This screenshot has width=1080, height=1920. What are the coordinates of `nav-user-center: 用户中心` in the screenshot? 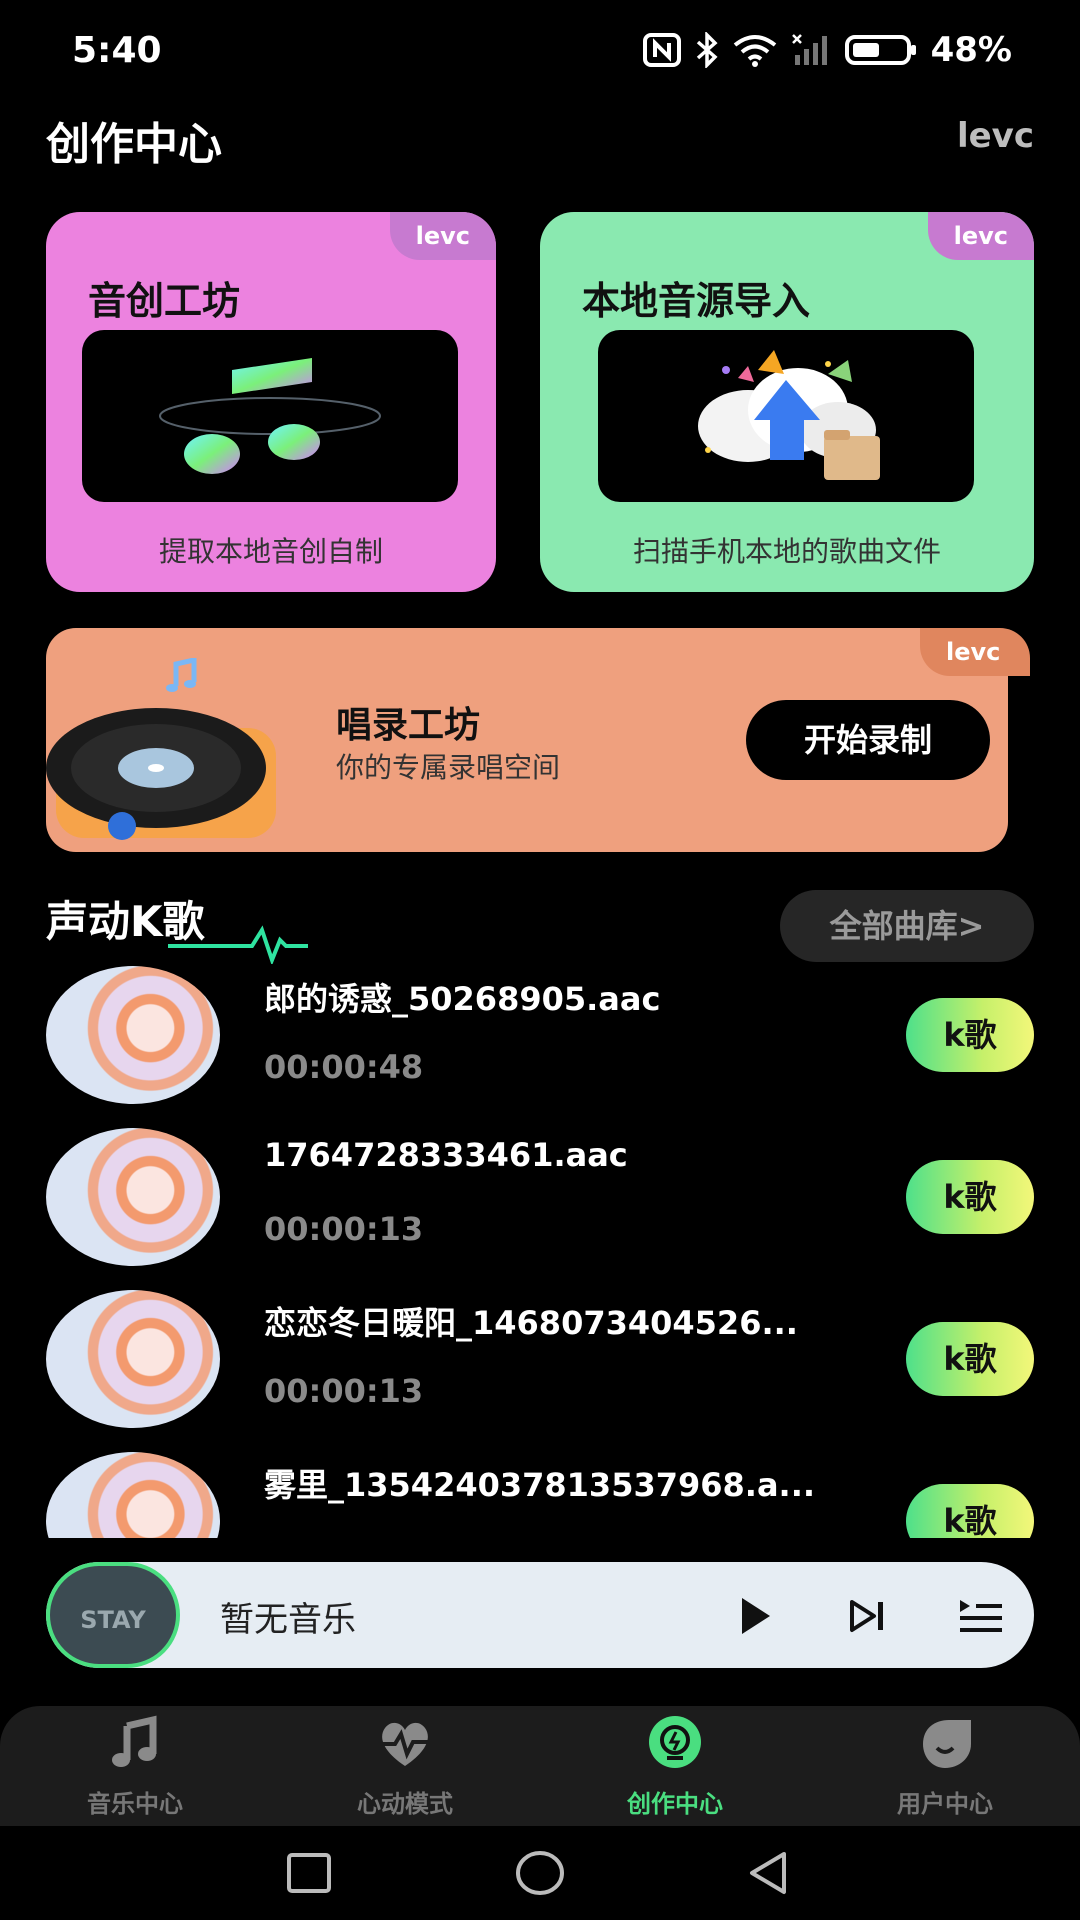 It's located at (945, 1766).